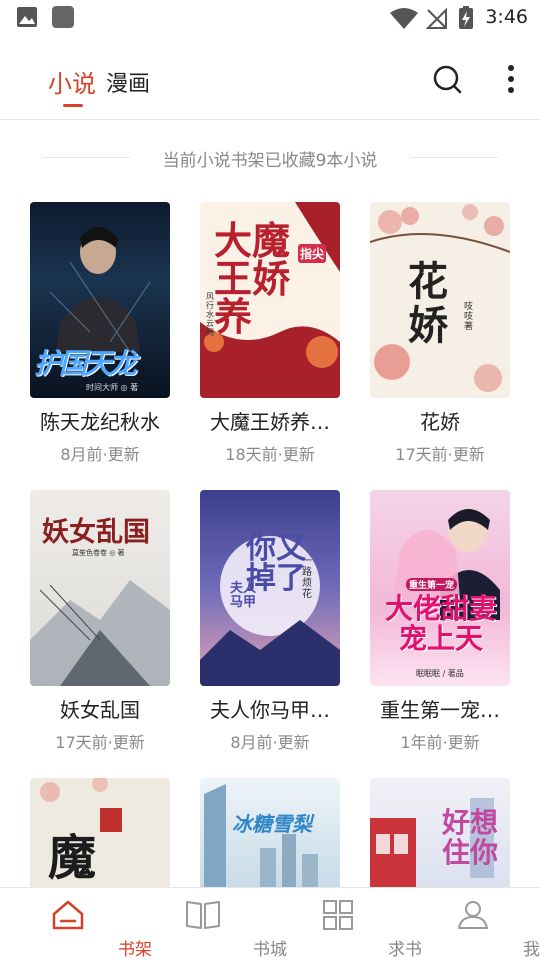 Image resolution: width=540 pixels, height=961 pixels. Describe the element at coordinates (431, 584) in the screenshot. I see `cover-badge: 重生第一宠` at that location.